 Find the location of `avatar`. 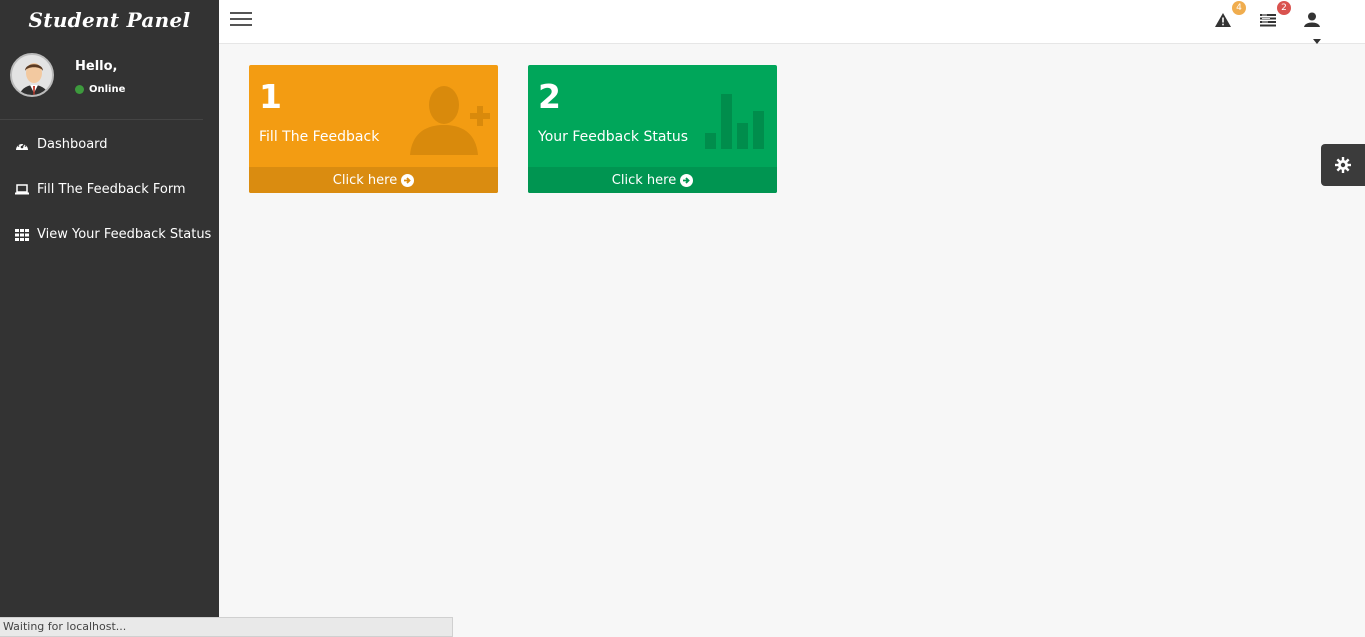

avatar is located at coordinates (32, 75).